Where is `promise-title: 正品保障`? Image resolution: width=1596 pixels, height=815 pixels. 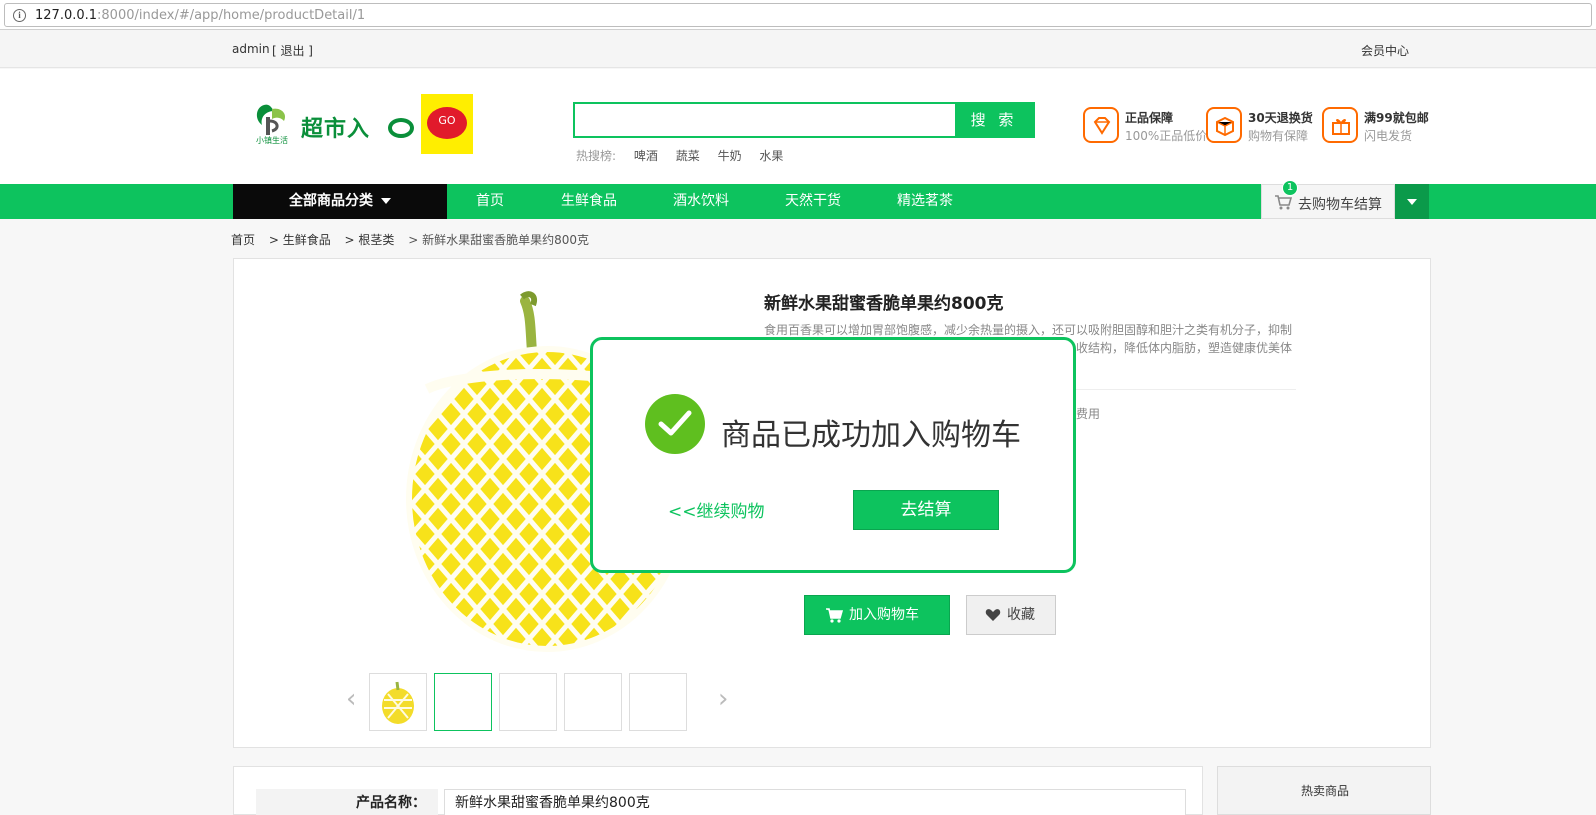 promise-title: 正品保障 is located at coordinates (1149, 118).